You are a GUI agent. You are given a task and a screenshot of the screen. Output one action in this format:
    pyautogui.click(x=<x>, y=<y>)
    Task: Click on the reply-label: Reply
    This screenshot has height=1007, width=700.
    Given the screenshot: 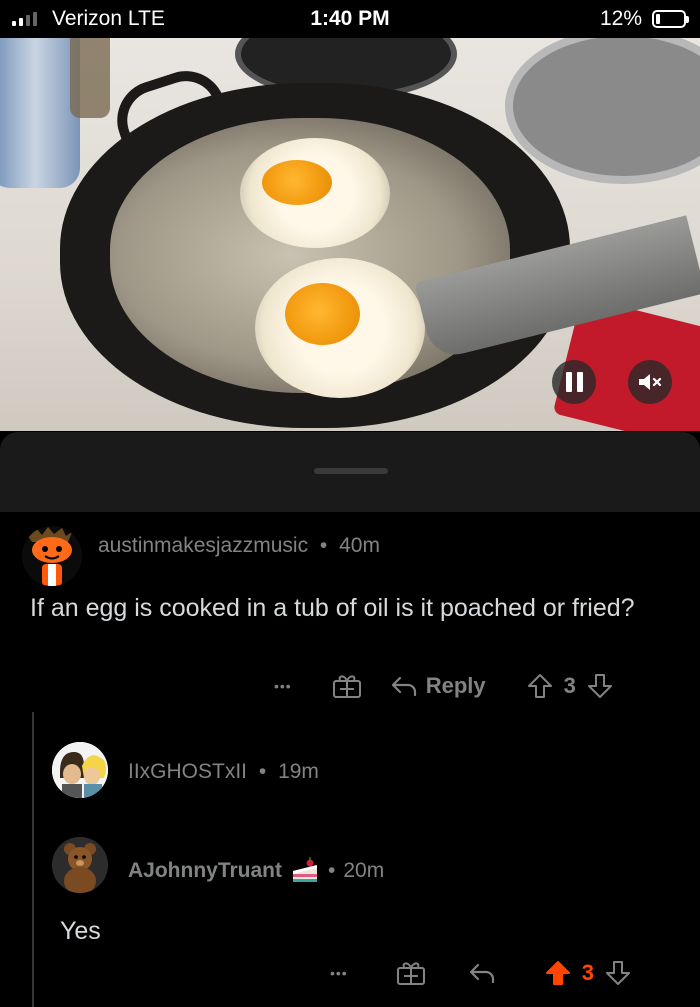 What is the action you would take?
    pyautogui.click(x=455, y=685)
    